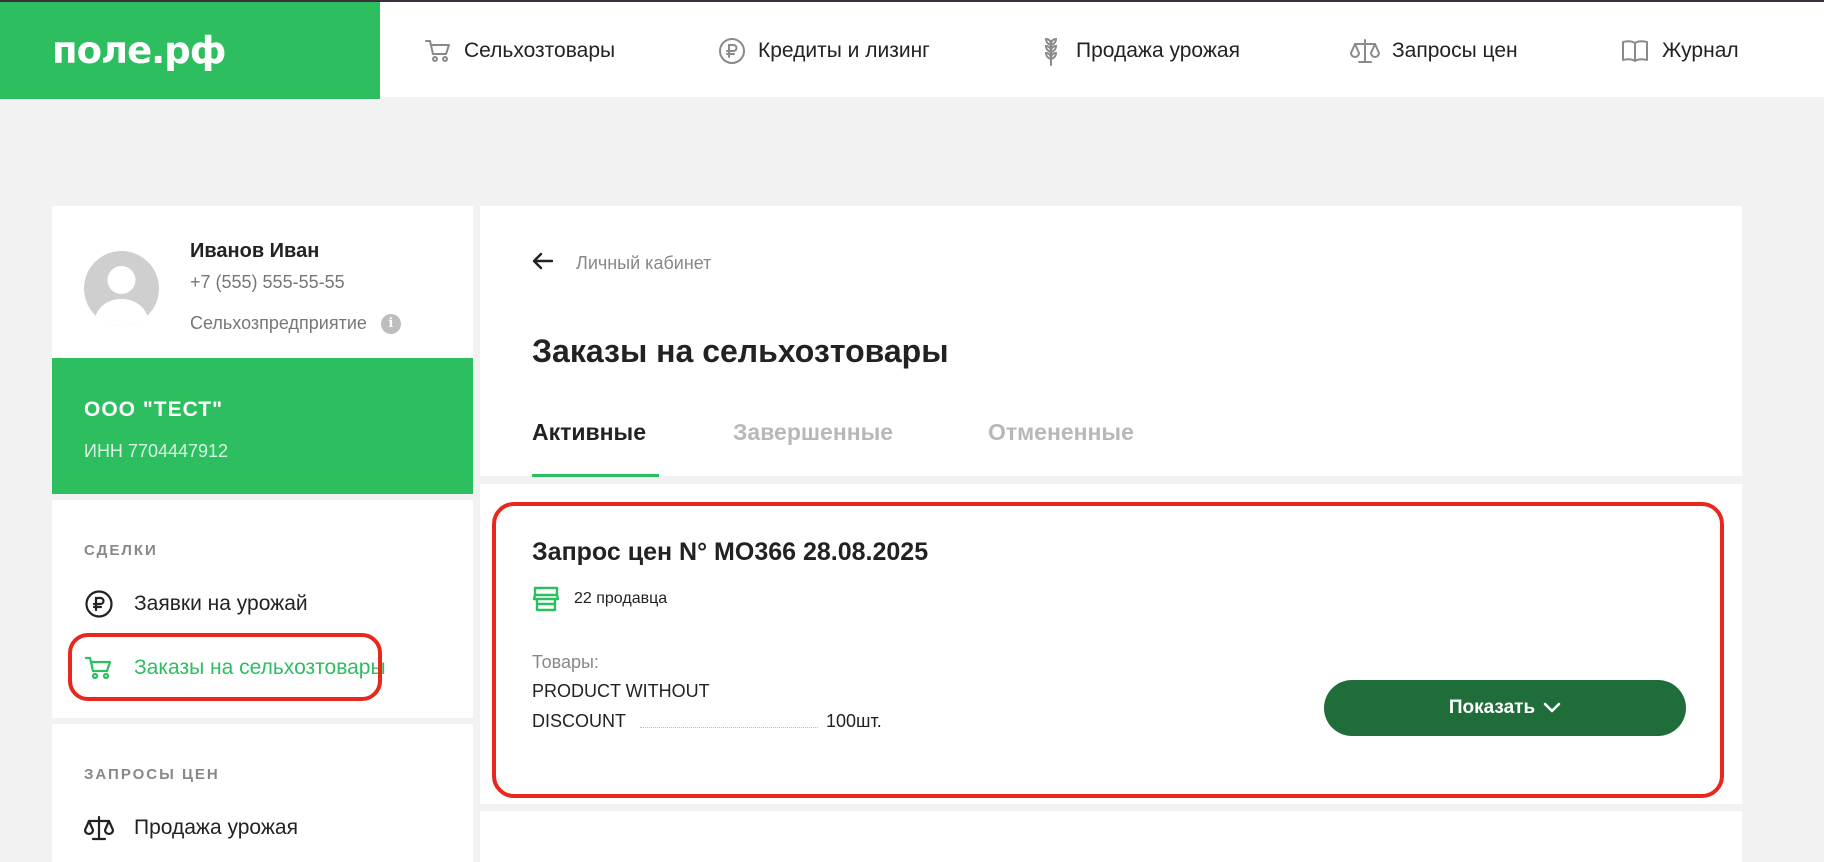 Image resolution: width=1824 pixels, height=862 pixels. Describe the element at coordinates (1492, 707) in the screenshot. I see `show-button-label: Показать` at that location.